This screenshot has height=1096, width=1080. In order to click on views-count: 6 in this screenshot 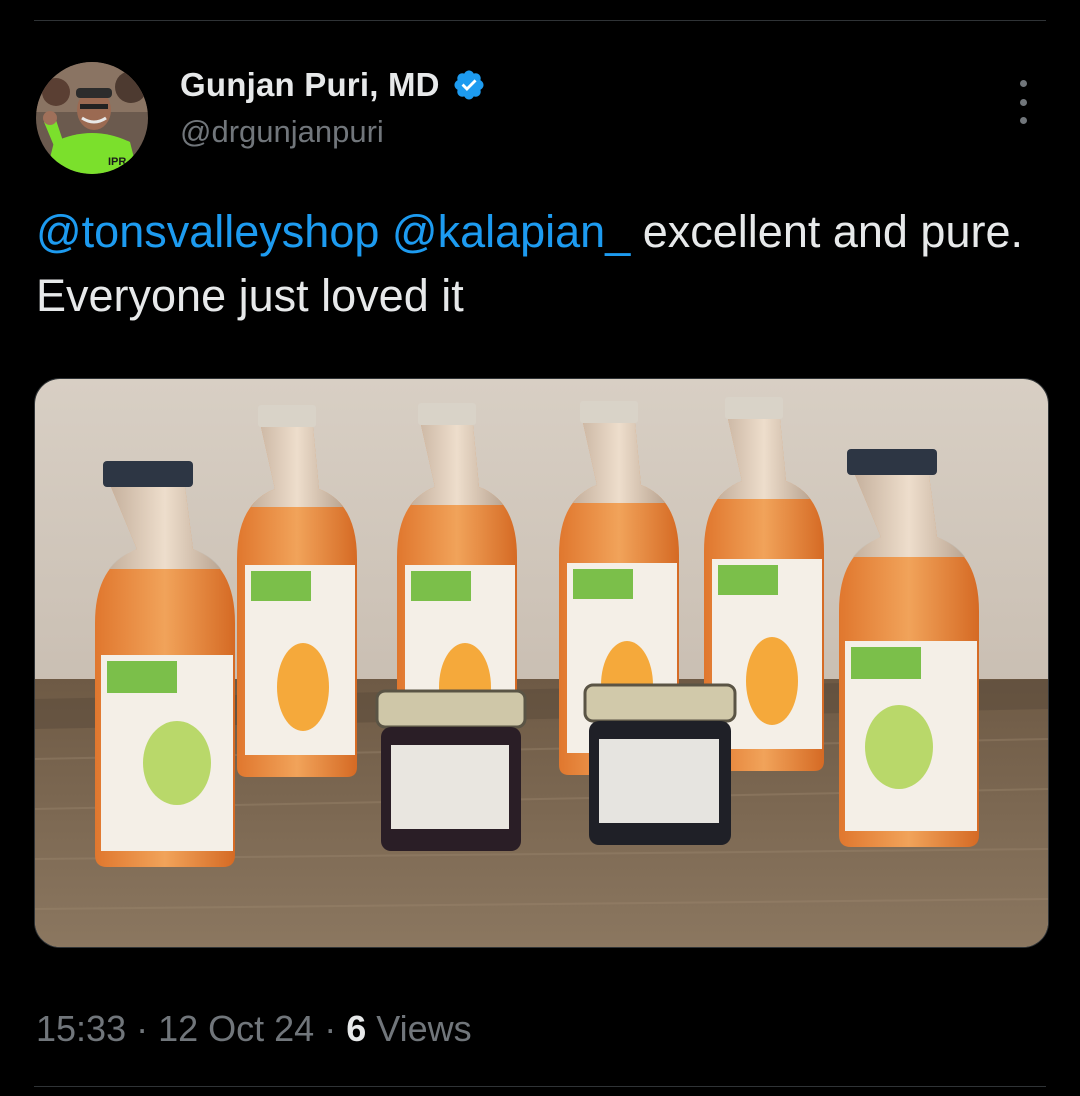, I will do `click(356, 1028)`.